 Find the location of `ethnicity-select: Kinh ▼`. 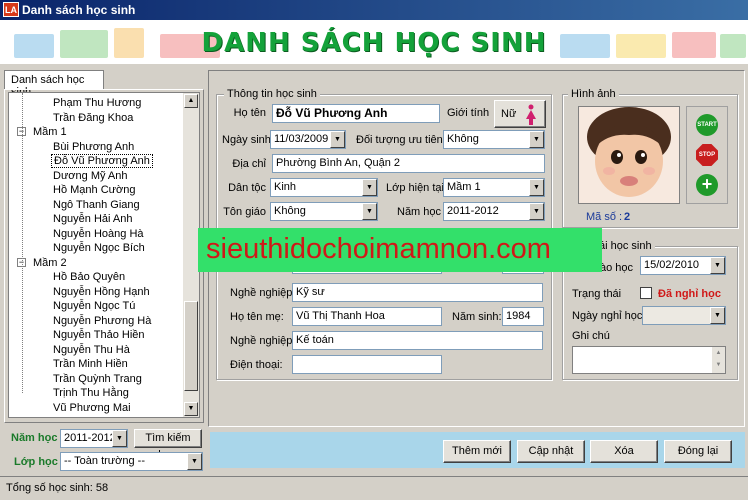

ethnicity-select: Kinh ▼ is located at coordinates (324, 187).